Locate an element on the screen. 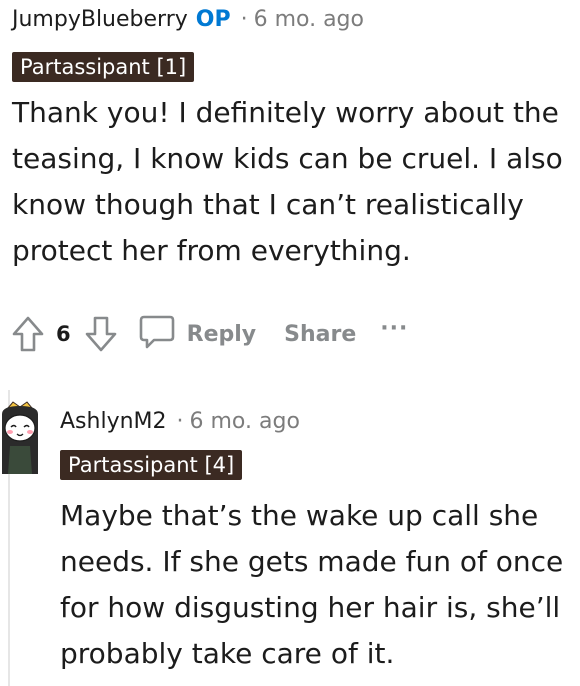  comment-action-bar: 6 Reply Share ··· is located at coordinates (208, 334).